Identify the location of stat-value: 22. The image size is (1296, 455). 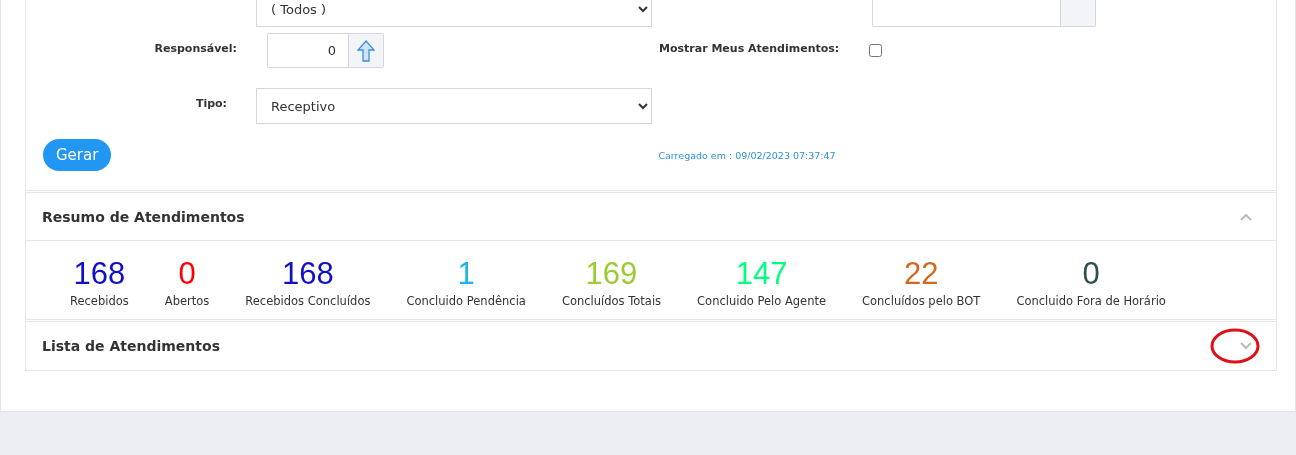
(921, 274).